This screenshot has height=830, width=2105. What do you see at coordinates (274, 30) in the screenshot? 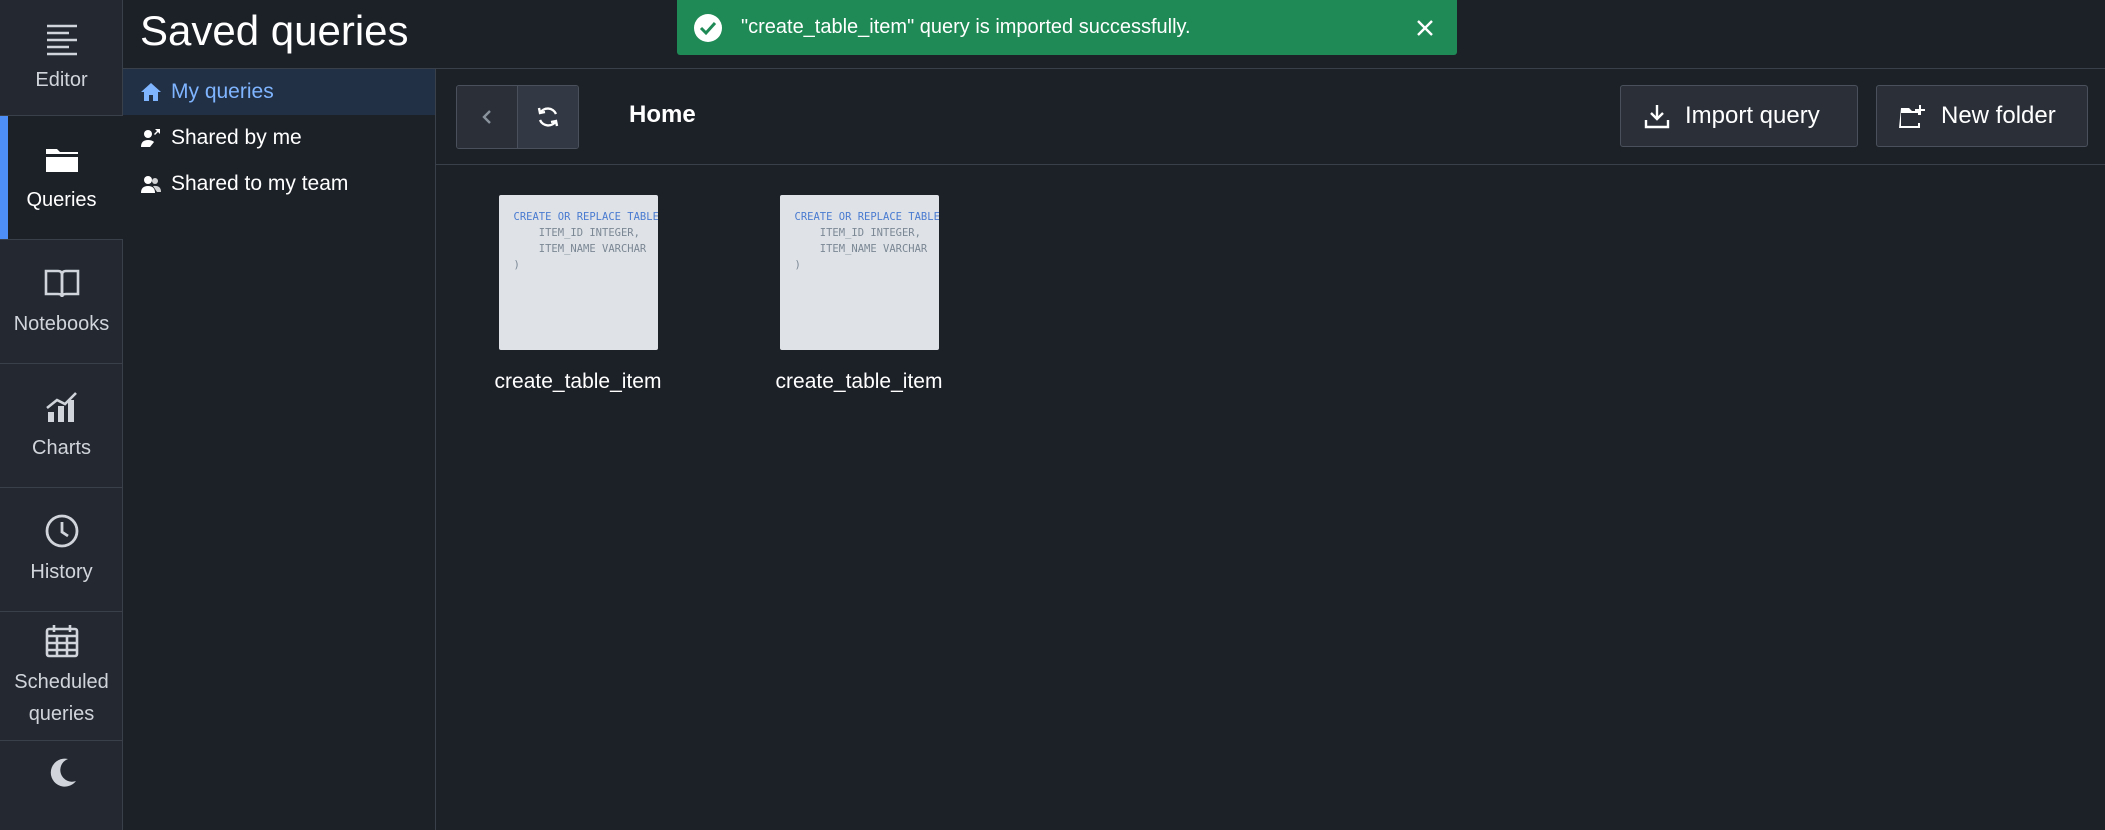
I see `page-title: Saved queries` at bounding box center [274, 30].